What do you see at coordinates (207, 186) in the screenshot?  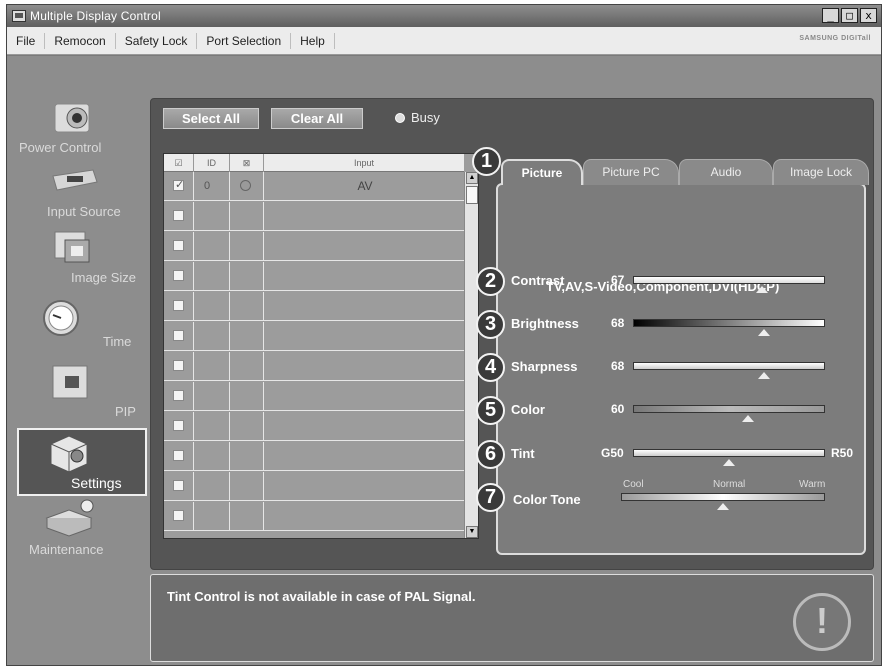 I see `row-id: 0` at bounding box center [207, 186].